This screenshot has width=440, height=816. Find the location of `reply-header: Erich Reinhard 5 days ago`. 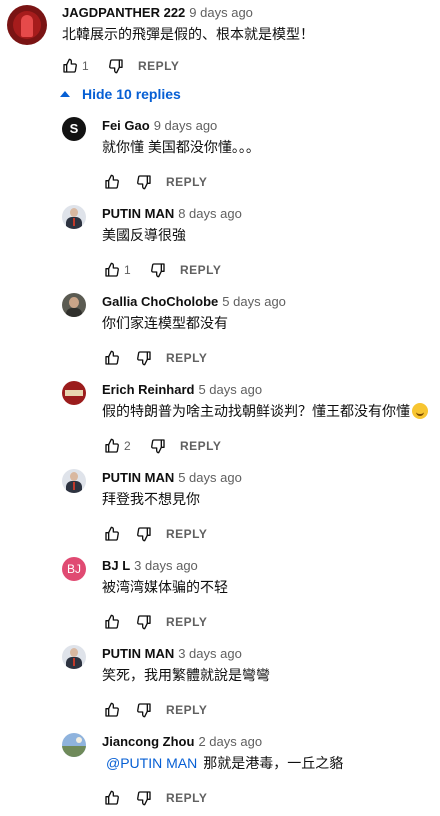

reply-header: Erich Reinhard 5 days ago is located at coordinates (182, 390).